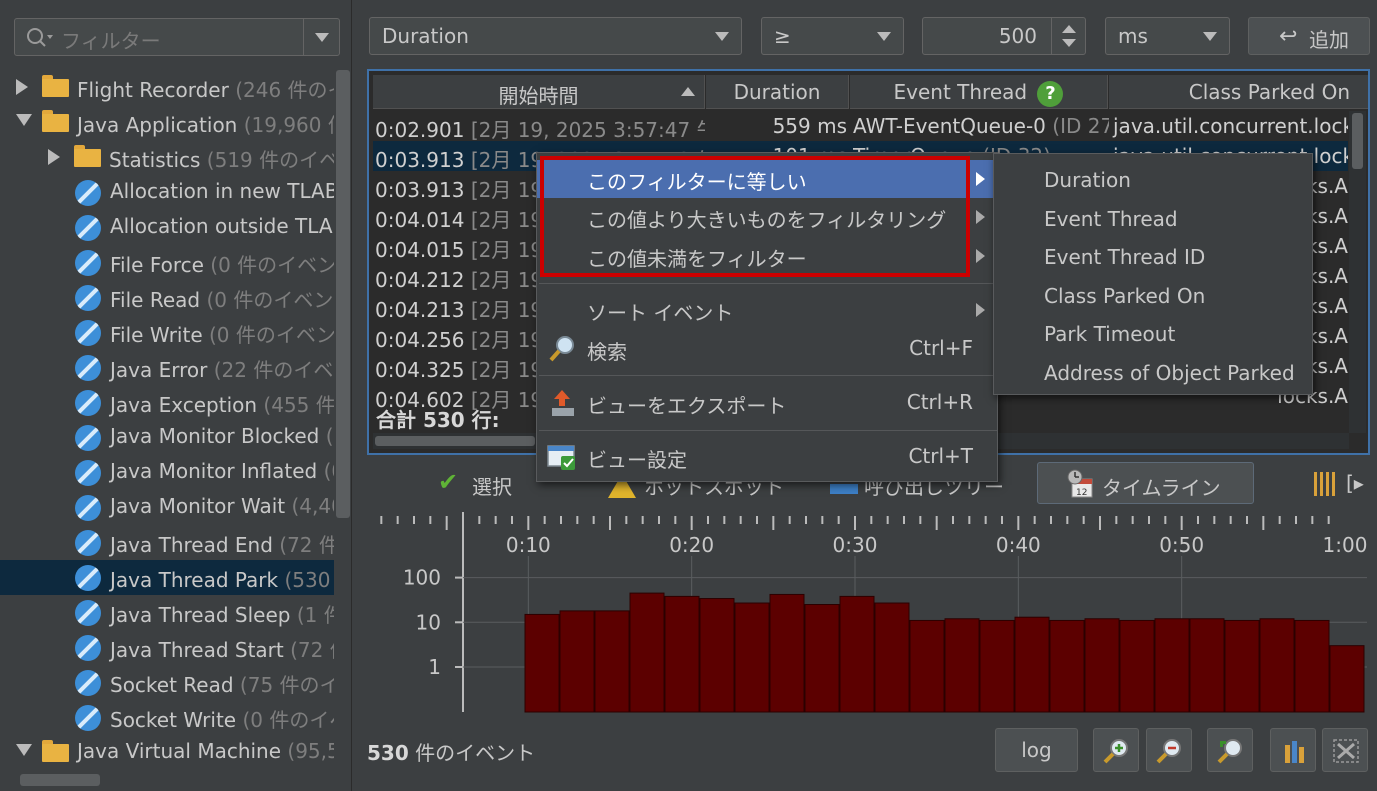 The image size is (1377, 791). Describe the element at coordinates (343, 294) in the screenshot. I see `tree-scrollbar` at that location.